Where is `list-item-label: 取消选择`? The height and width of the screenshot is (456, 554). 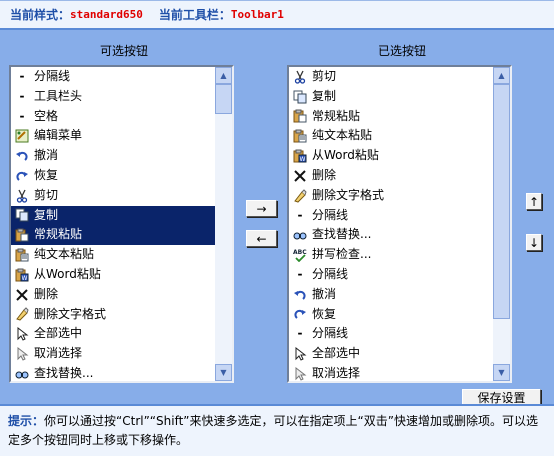
list-item-label: 取消选择 is located at coordinates (58, 353).